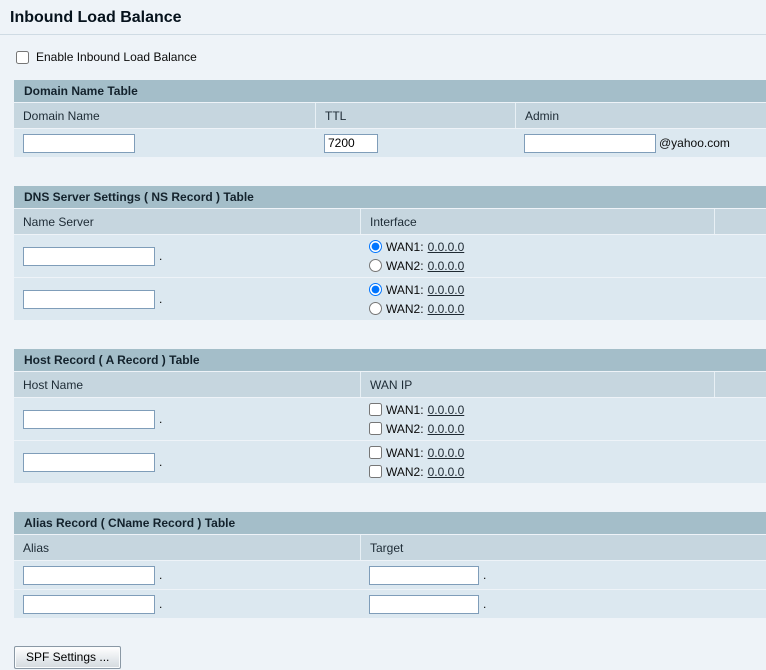  Describe the element at coordinates (36, 547) in the screenshot. I see `col-header-alias: Alias` at that location.